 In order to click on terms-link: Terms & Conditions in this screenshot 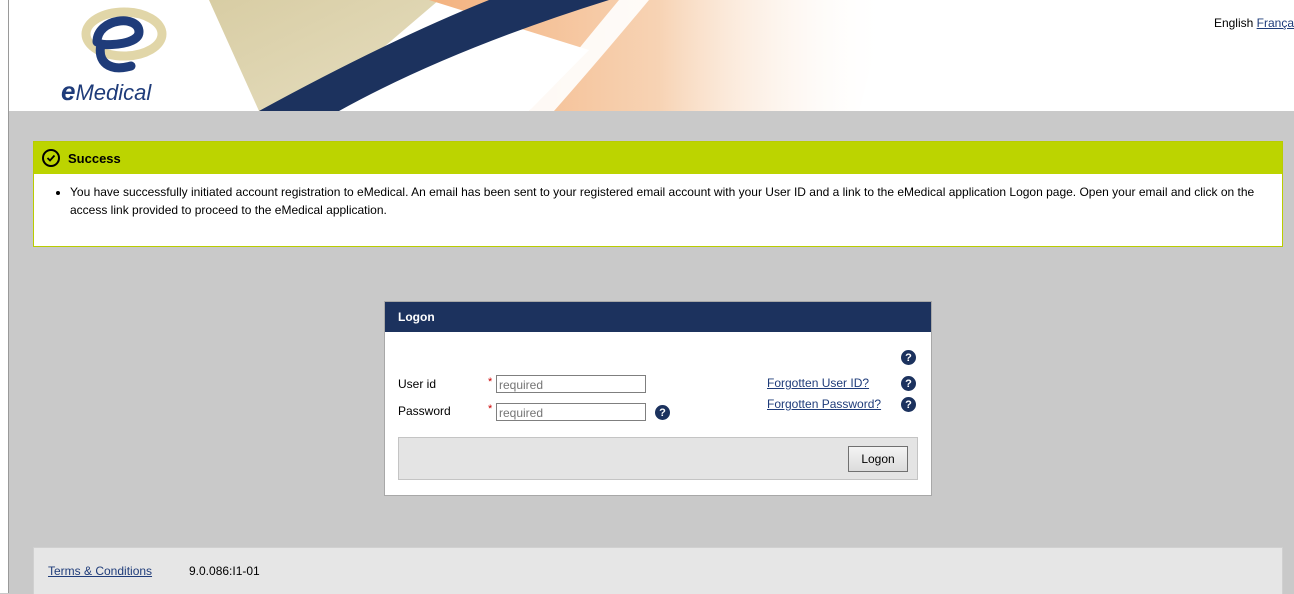, I will do `click(100, 571)`.